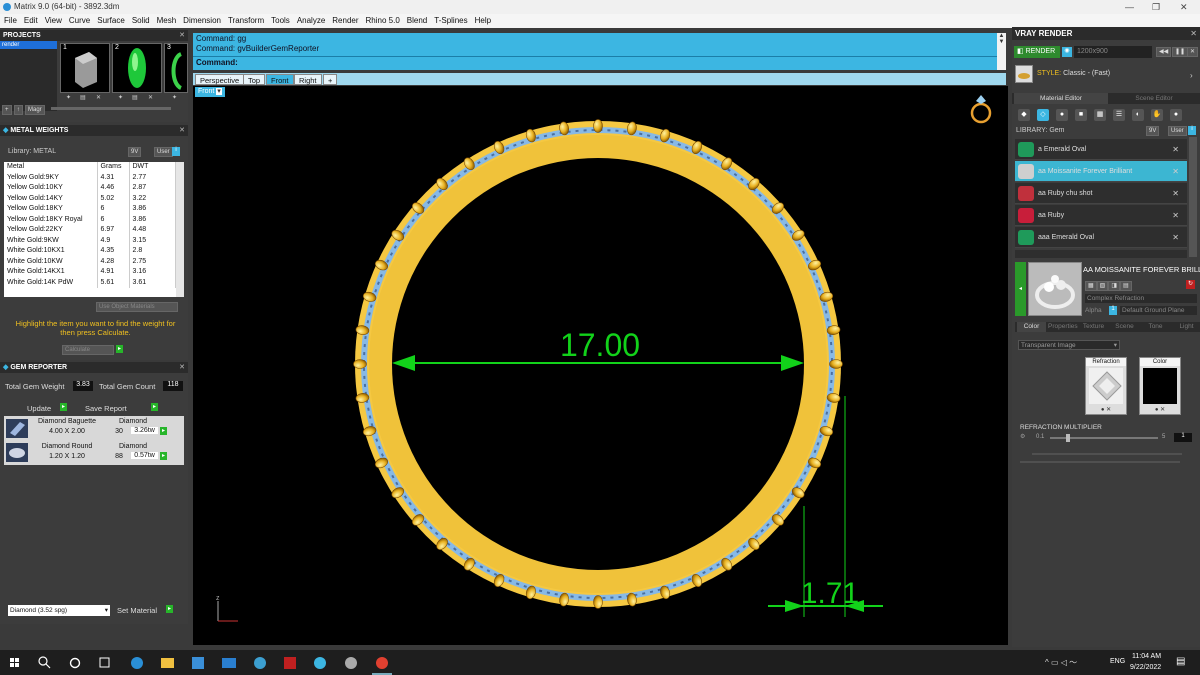 The image size is (1200, 675). I want to click on save-go-icon: ▸, so click(154, 407).